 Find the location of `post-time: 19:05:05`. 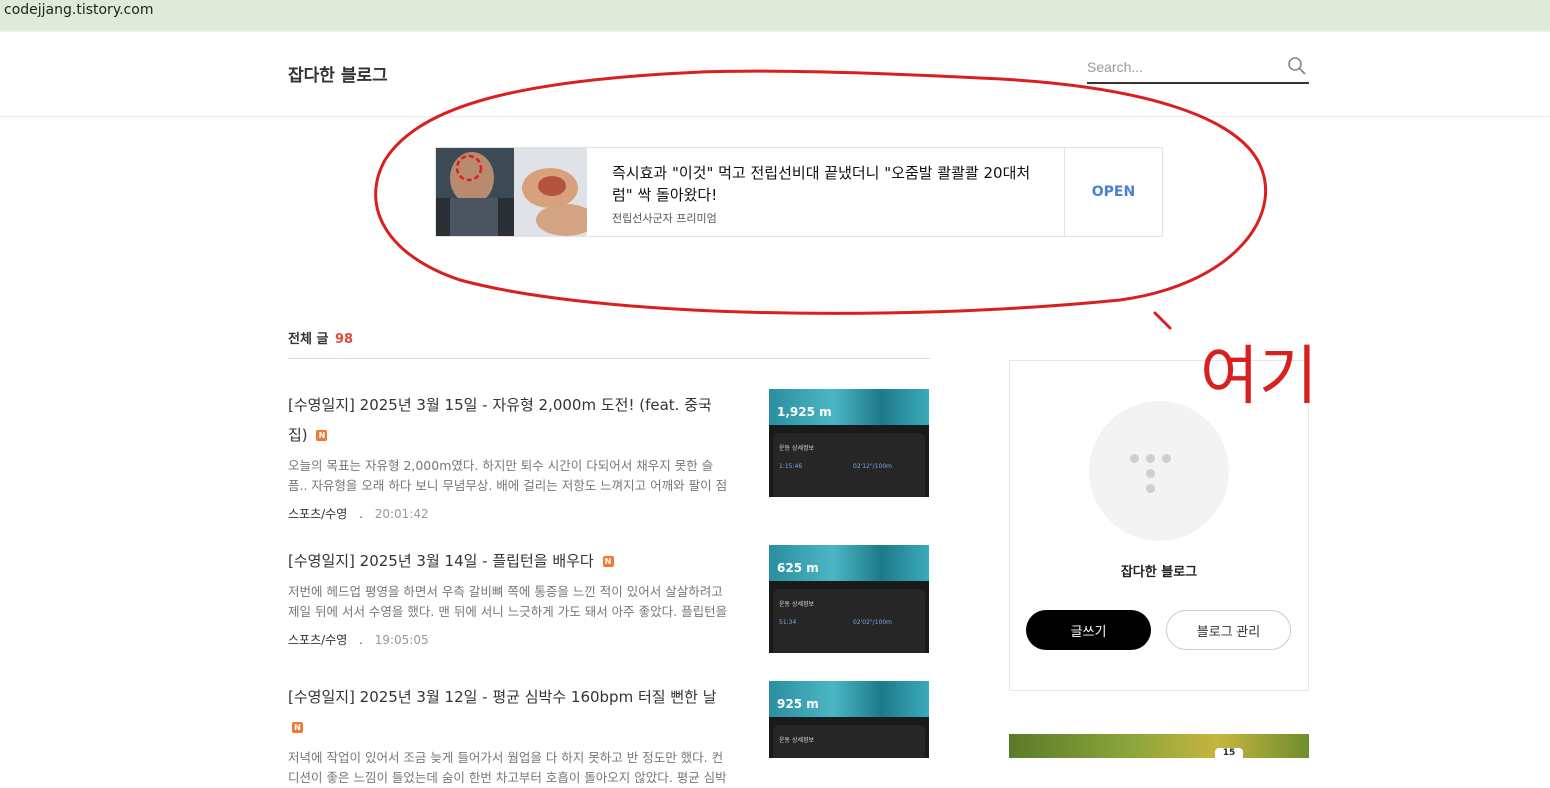

post-time: 19:05:05 is located at coordinates (401, 640).